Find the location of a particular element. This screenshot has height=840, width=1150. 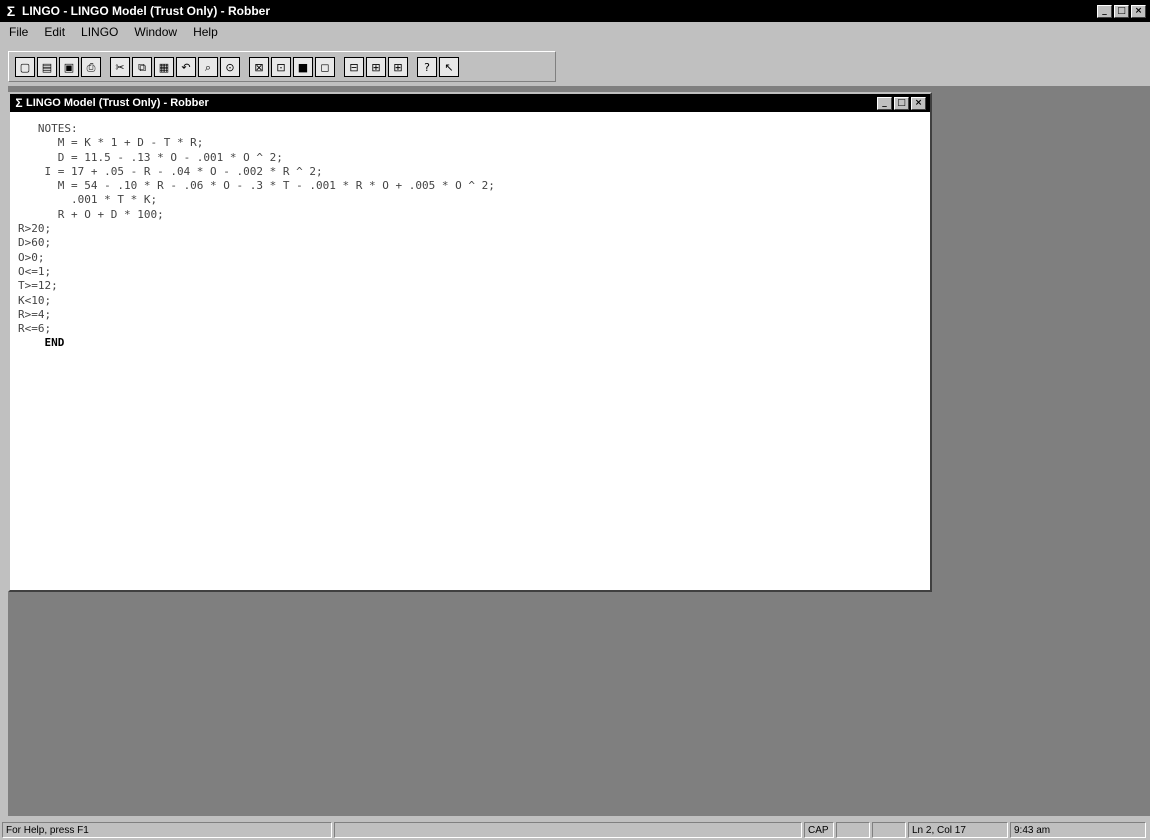

code-line: NOTES: is located at coordinates (48, 128).